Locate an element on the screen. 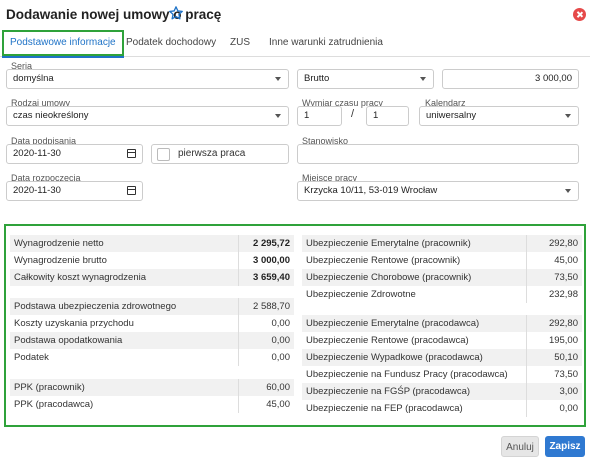 The image size is (590, 466). seria-value: domyślna is located at coordinates (33, 78).